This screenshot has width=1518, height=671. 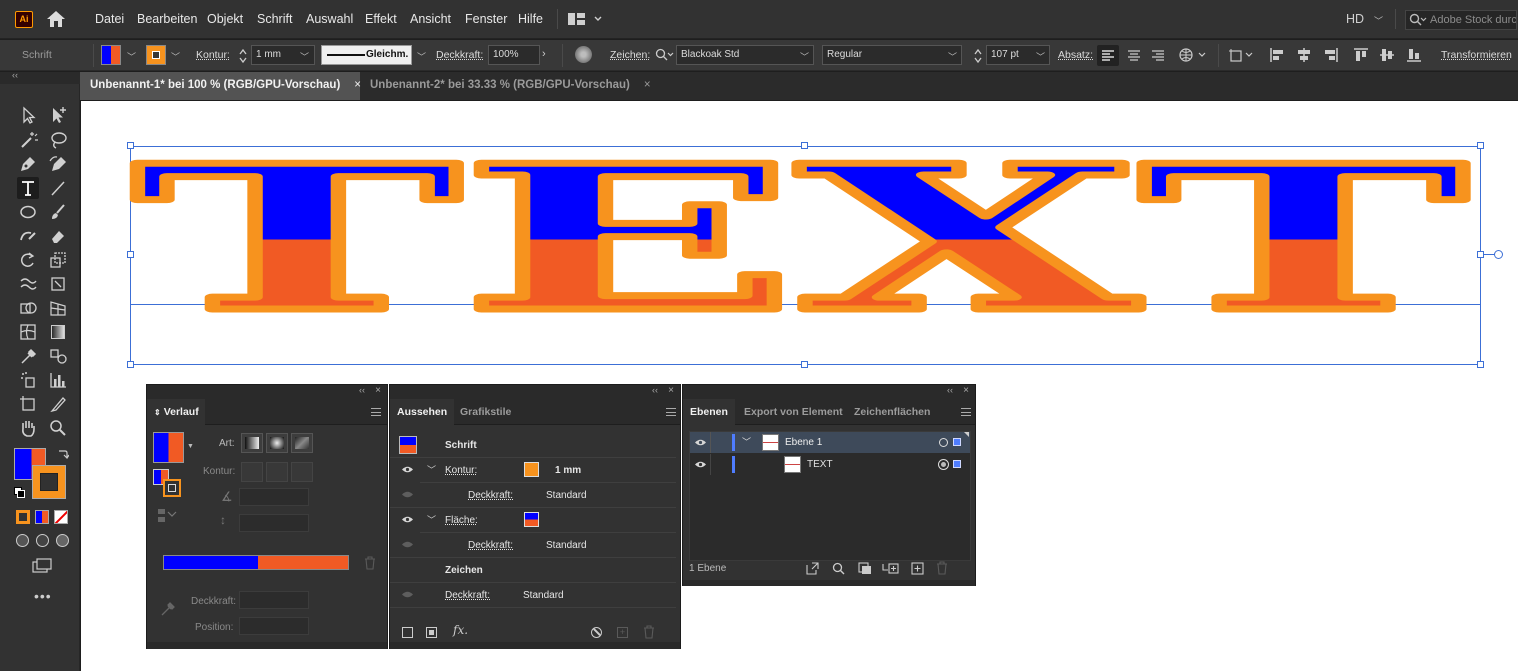 What do you see at coordinates (58, 404) in the screenshot?
I see `slice-tool-icon` at bounding box center [58, 404].